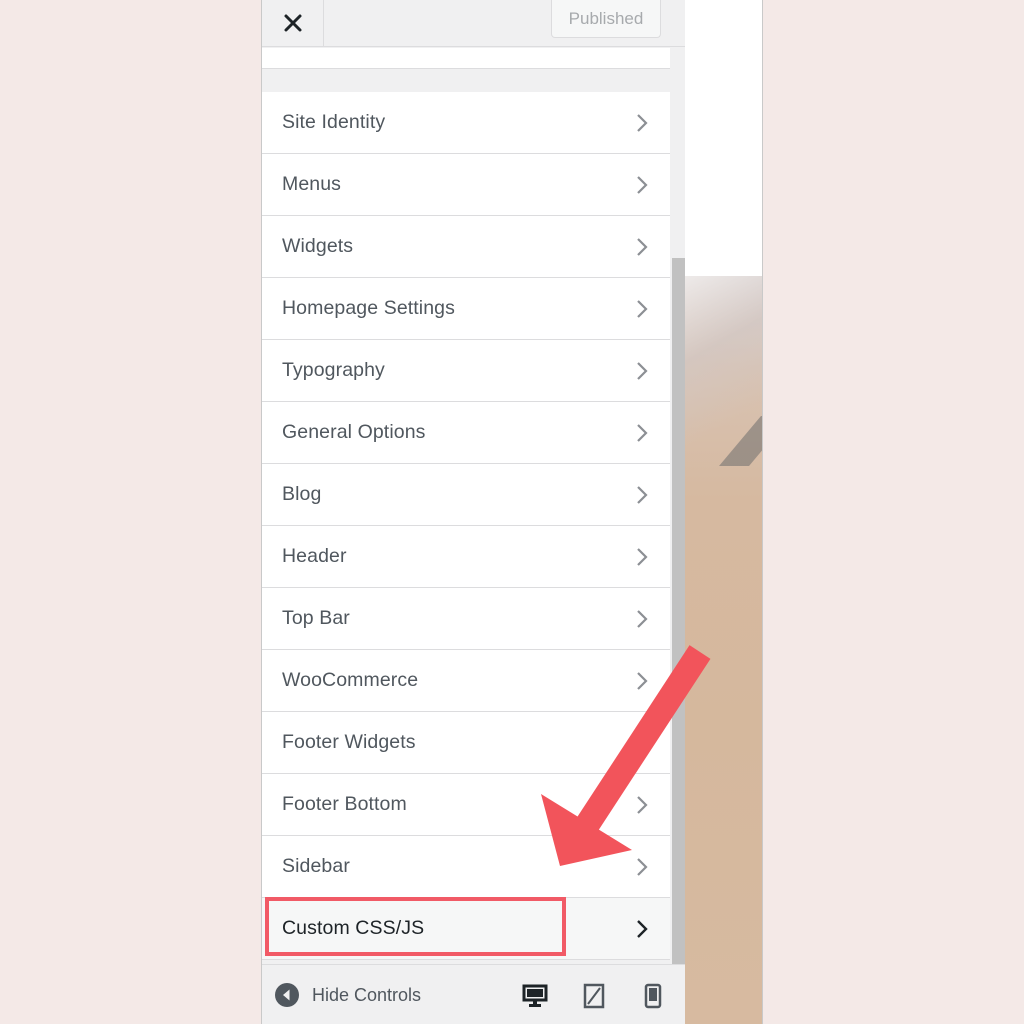 This screenshot has width=1024, height=1024. What do you see at coordinates (334, 122) in the screenshot?
I see `menu-item-label: Site Identity` at bounding box center [334, 122].